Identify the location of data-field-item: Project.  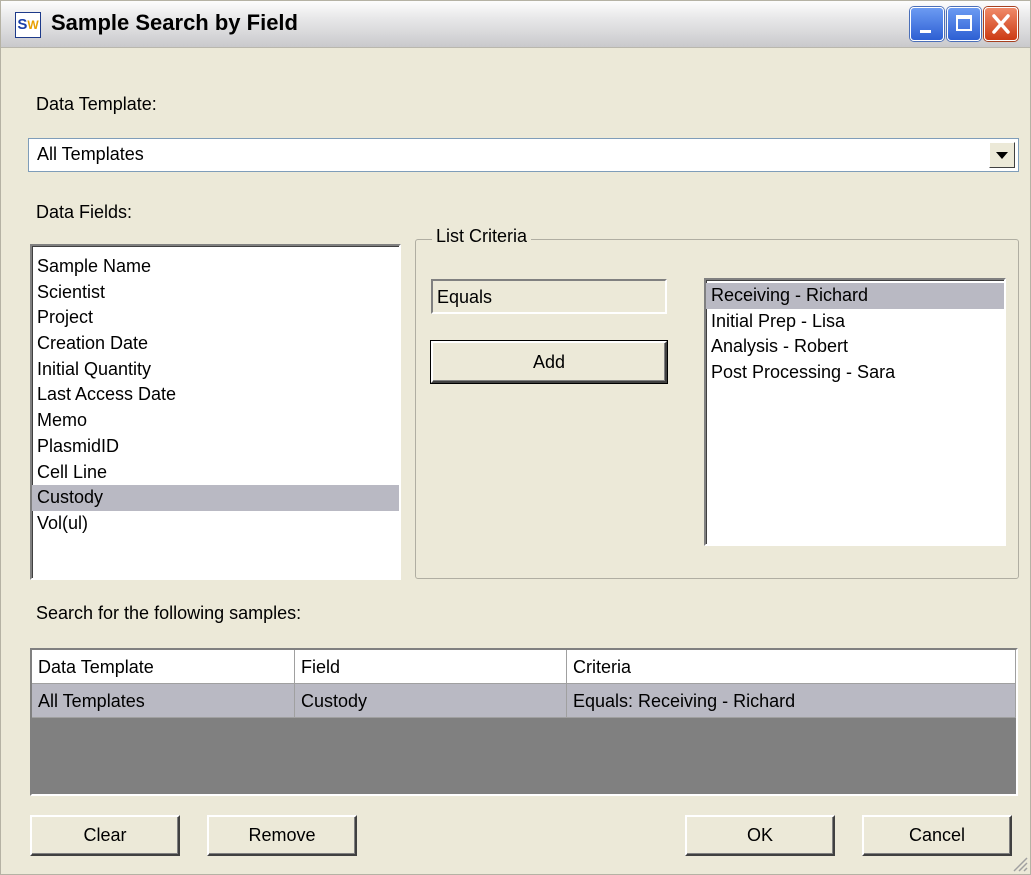
(215, 318).